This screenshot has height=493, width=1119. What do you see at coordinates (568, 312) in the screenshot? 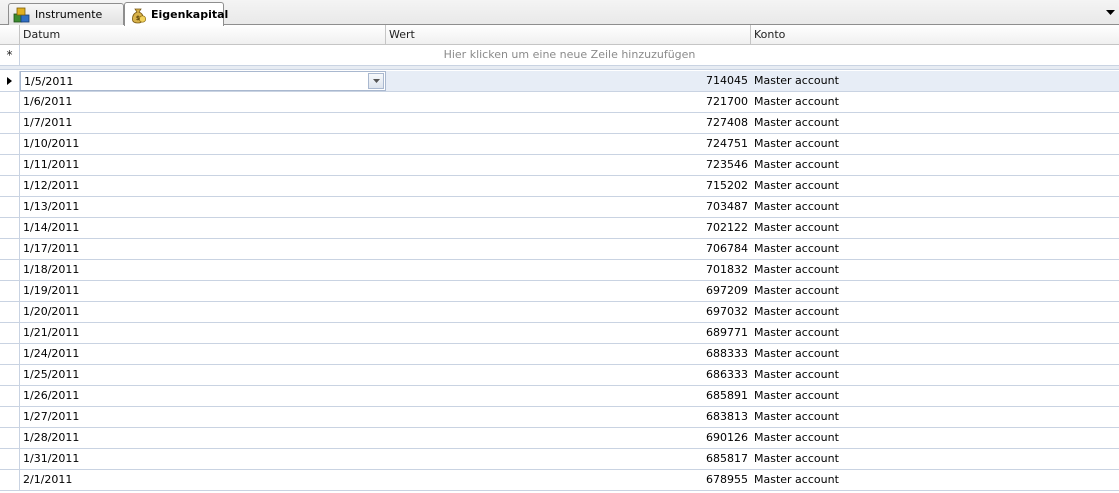
I see `cell-wert: 697032` at bounding box center [568, 312].